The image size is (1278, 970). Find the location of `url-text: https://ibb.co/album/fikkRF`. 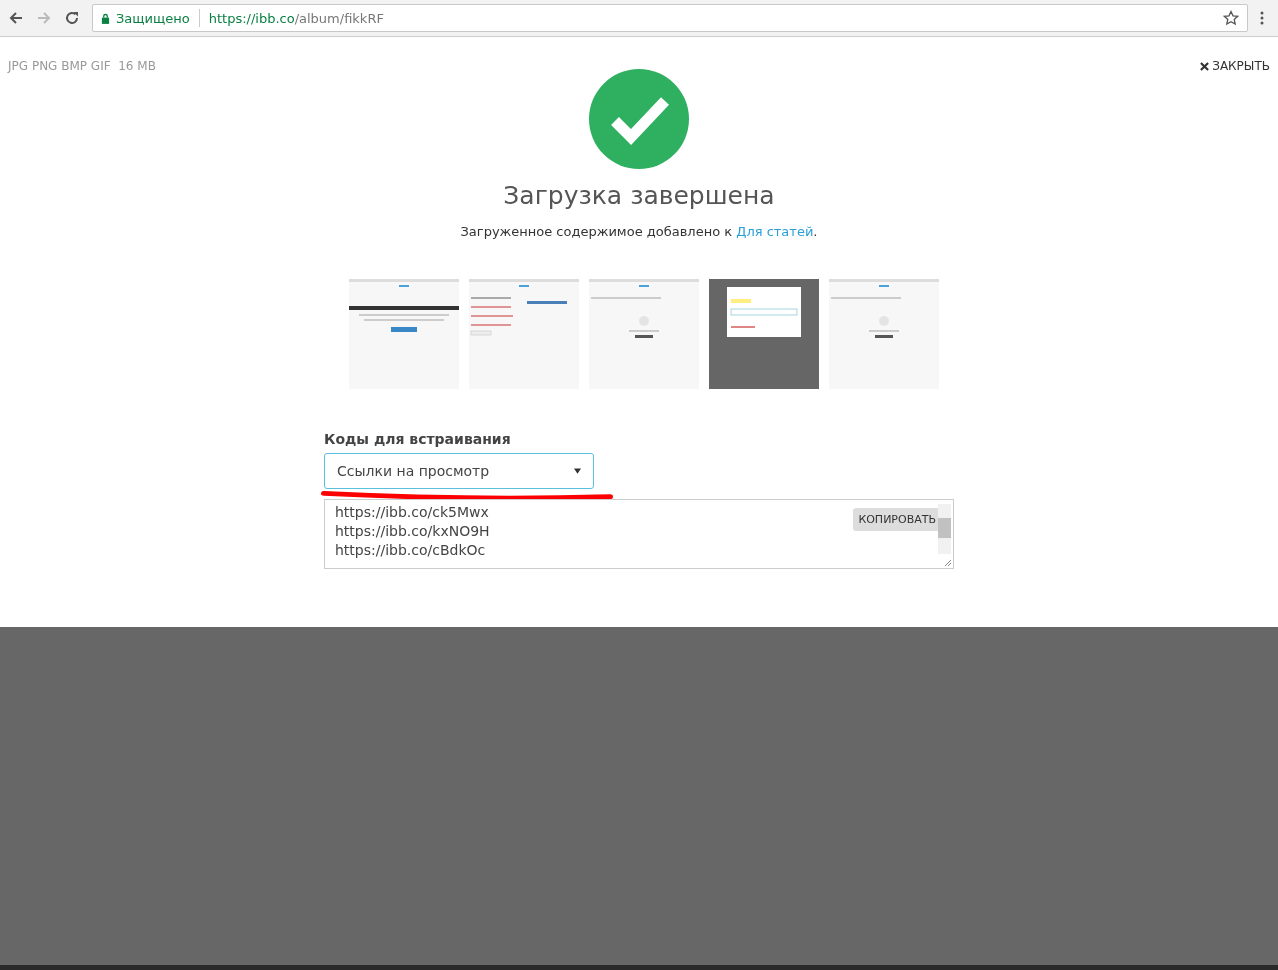

url-text: https://ibb.co/album/fikkRF is located at coordinates (296, 18).